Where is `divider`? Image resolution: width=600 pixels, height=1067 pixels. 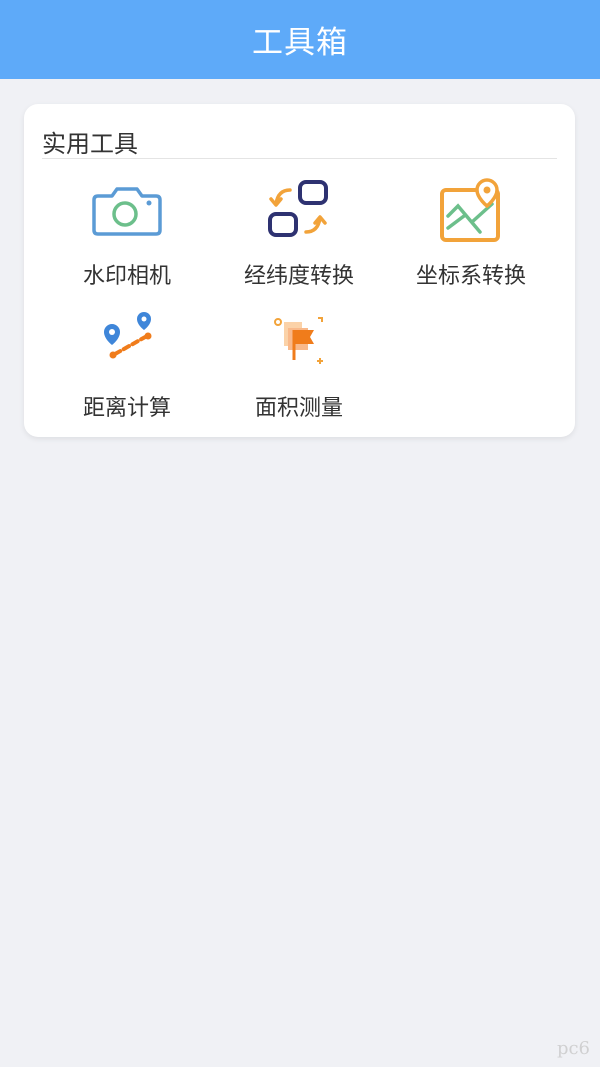
divider is located at coordinates (299, 158).